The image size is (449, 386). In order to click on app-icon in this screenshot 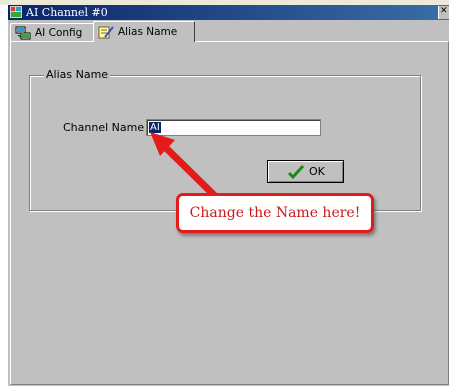, I will do `click(16, 12)`.